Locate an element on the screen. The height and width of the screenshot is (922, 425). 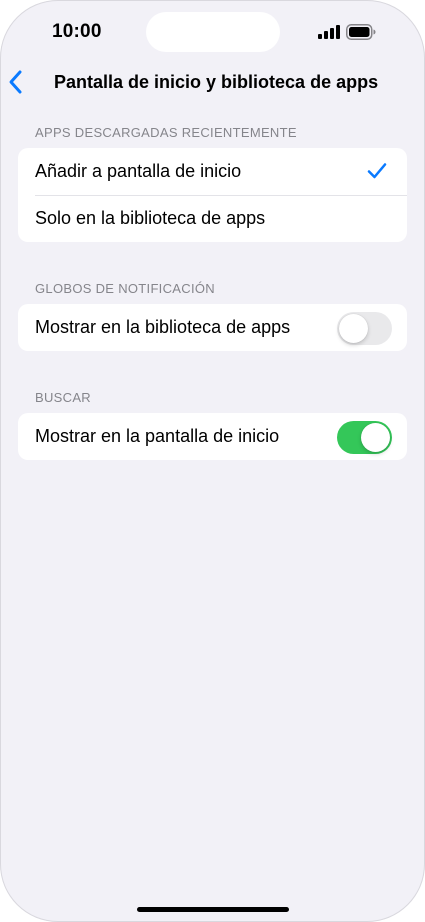
battery-icon is located at coordinates (361, 32).